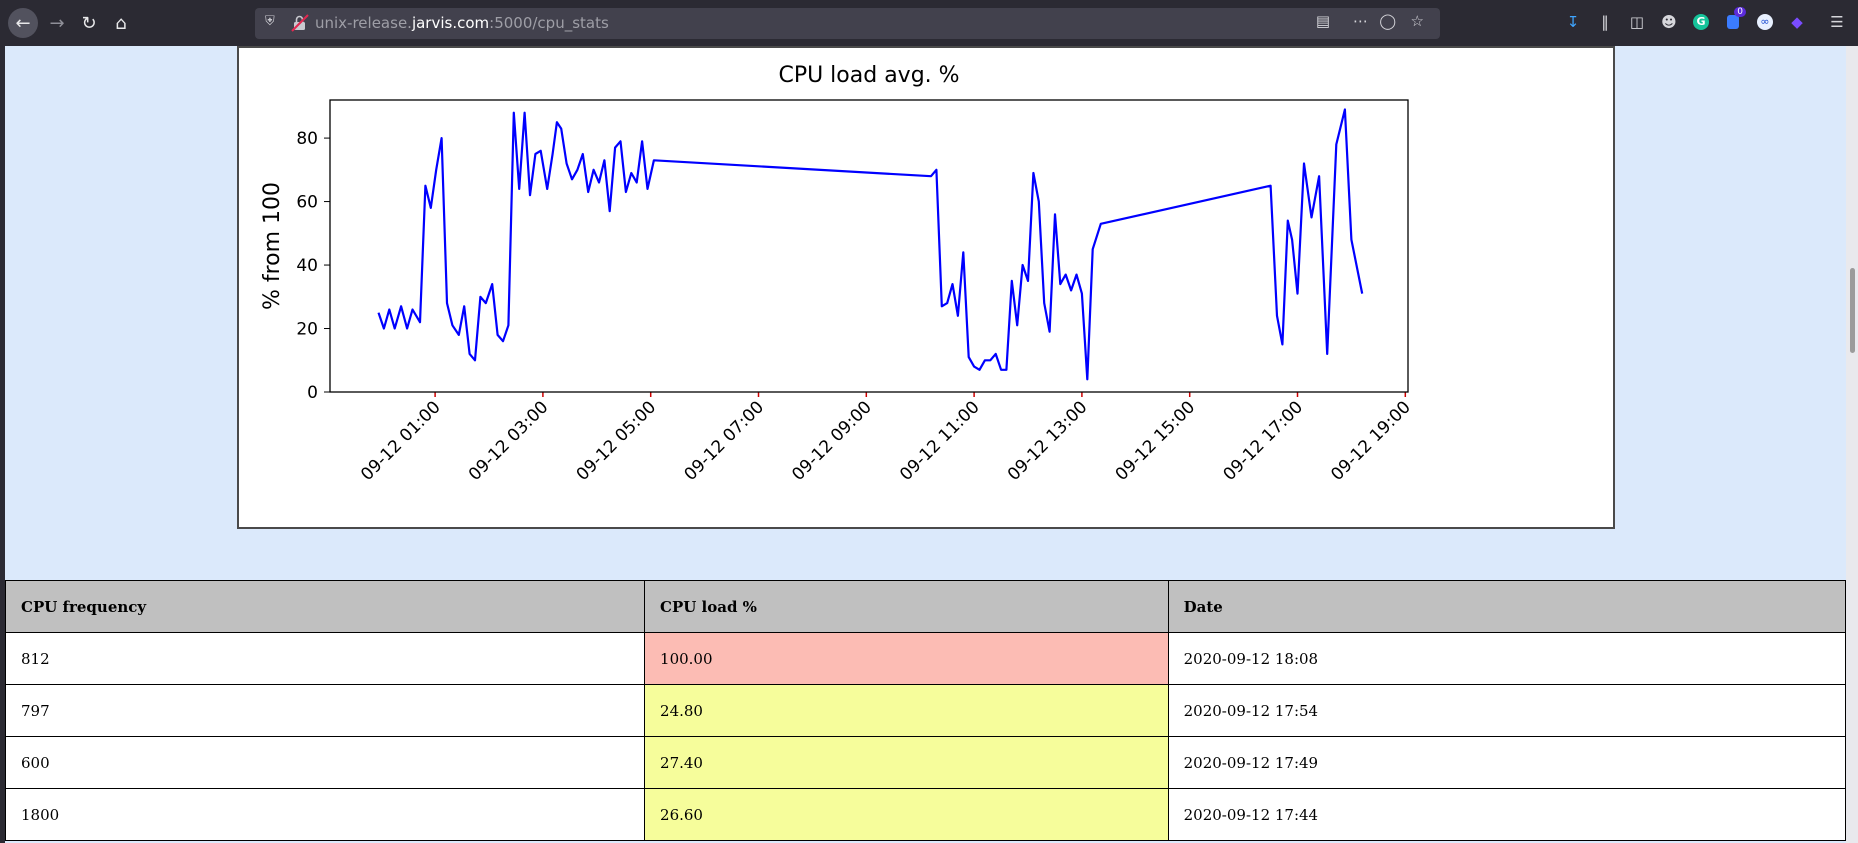 This screenshot has width=1858, height=843. Describe the element at coordinates (1765, 22) in the screenshot. I see `infinity-extension-icon: ∞` at that location.